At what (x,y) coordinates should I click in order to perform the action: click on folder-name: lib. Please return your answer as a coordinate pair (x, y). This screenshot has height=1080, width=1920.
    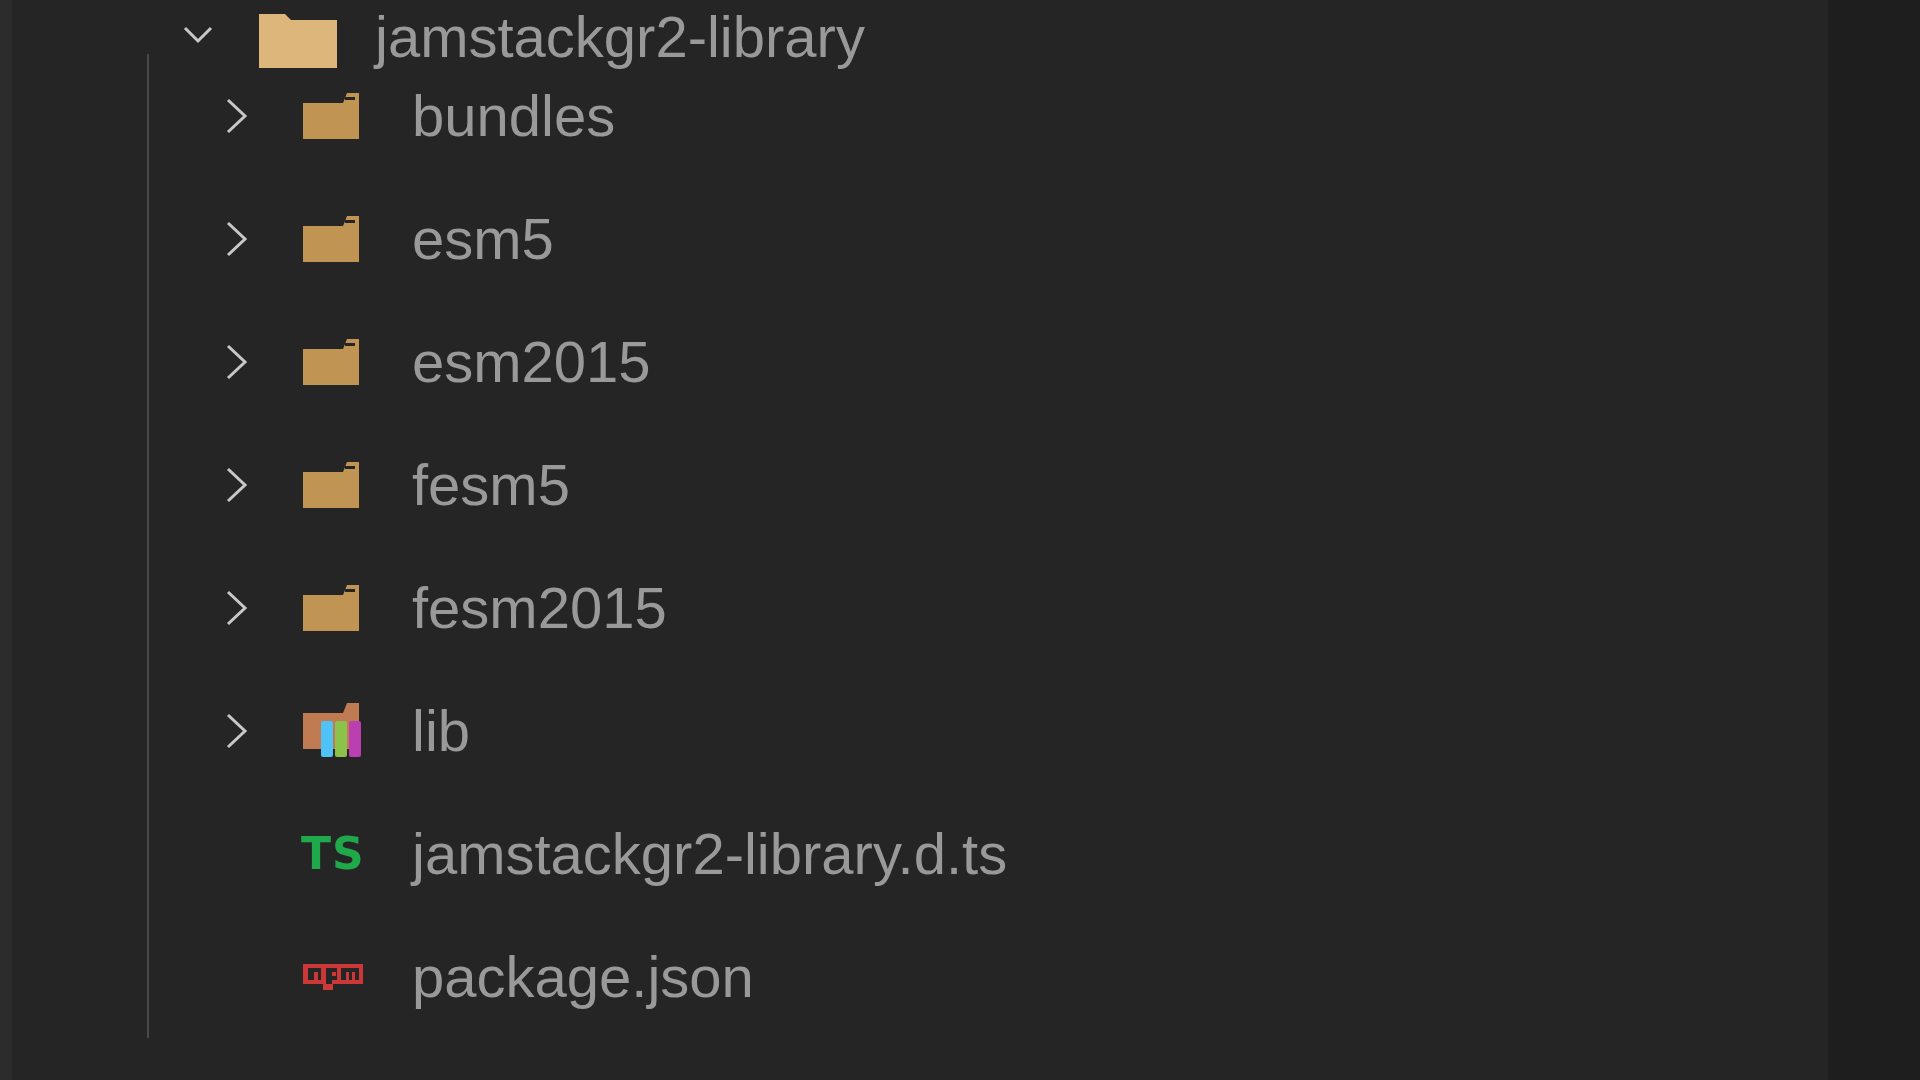
    Looking at the image, I should click on (441, 730).